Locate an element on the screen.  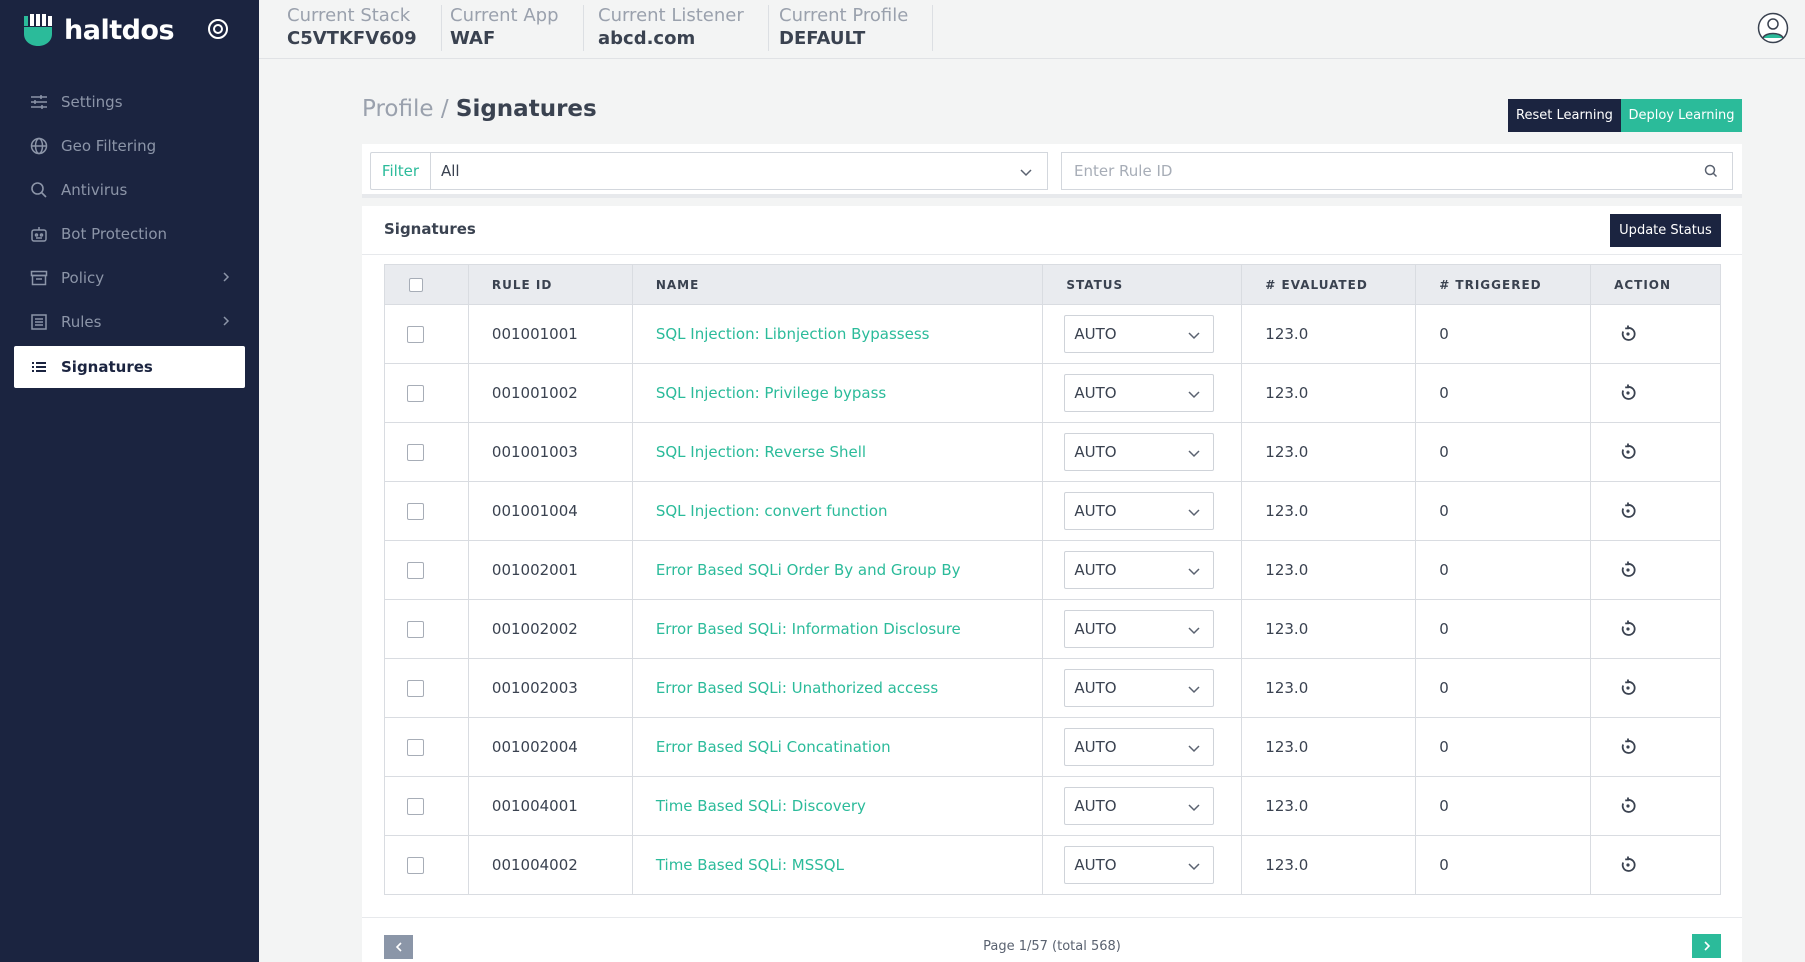
rule-id-cell: 001004001 is located at coordinates (550, 806).